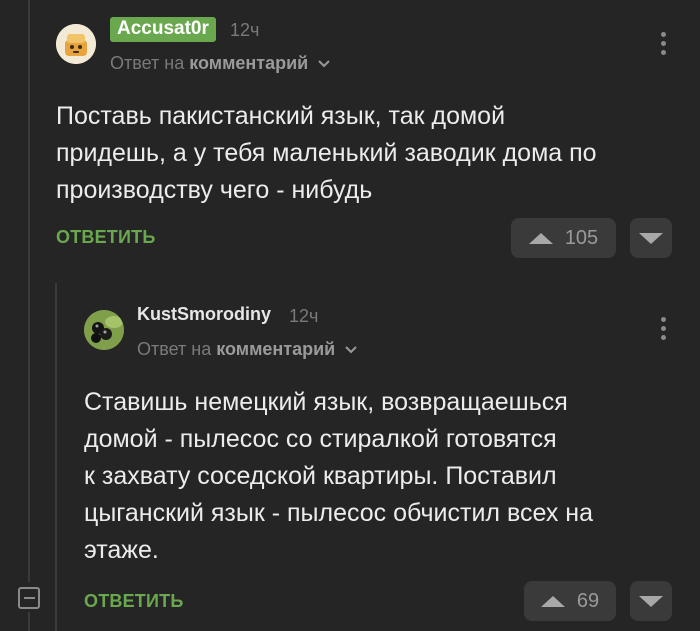 This screenshot has width=700, height=631. Describe the element at coordinates (320, 476) in the screenshot. I see `comment-line: к захвату соседской квартиры. Поставил` at that location.